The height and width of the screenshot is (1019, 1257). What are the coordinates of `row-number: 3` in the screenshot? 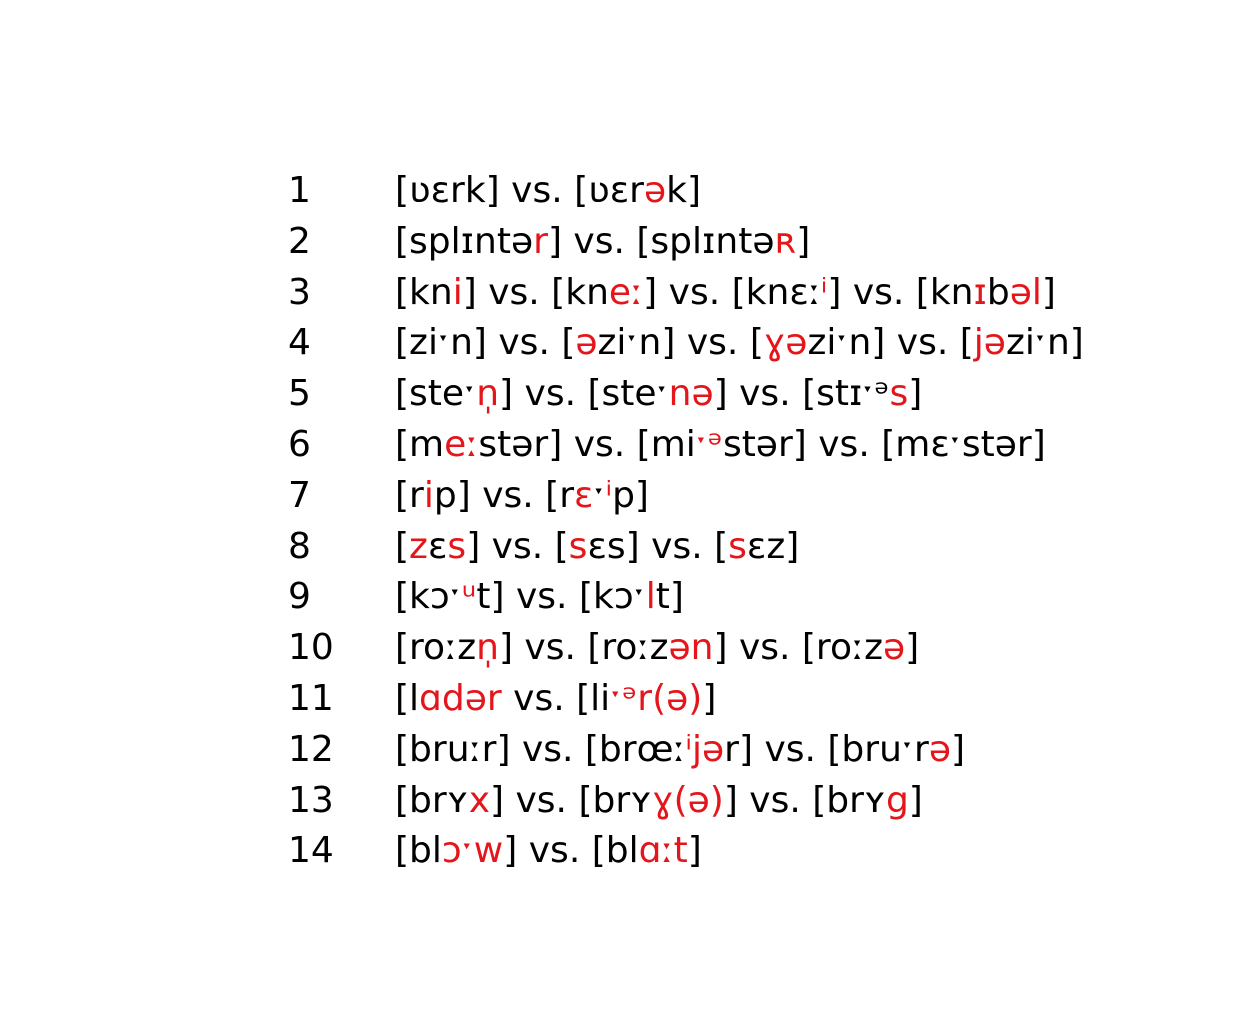 It's located at (299, 292).